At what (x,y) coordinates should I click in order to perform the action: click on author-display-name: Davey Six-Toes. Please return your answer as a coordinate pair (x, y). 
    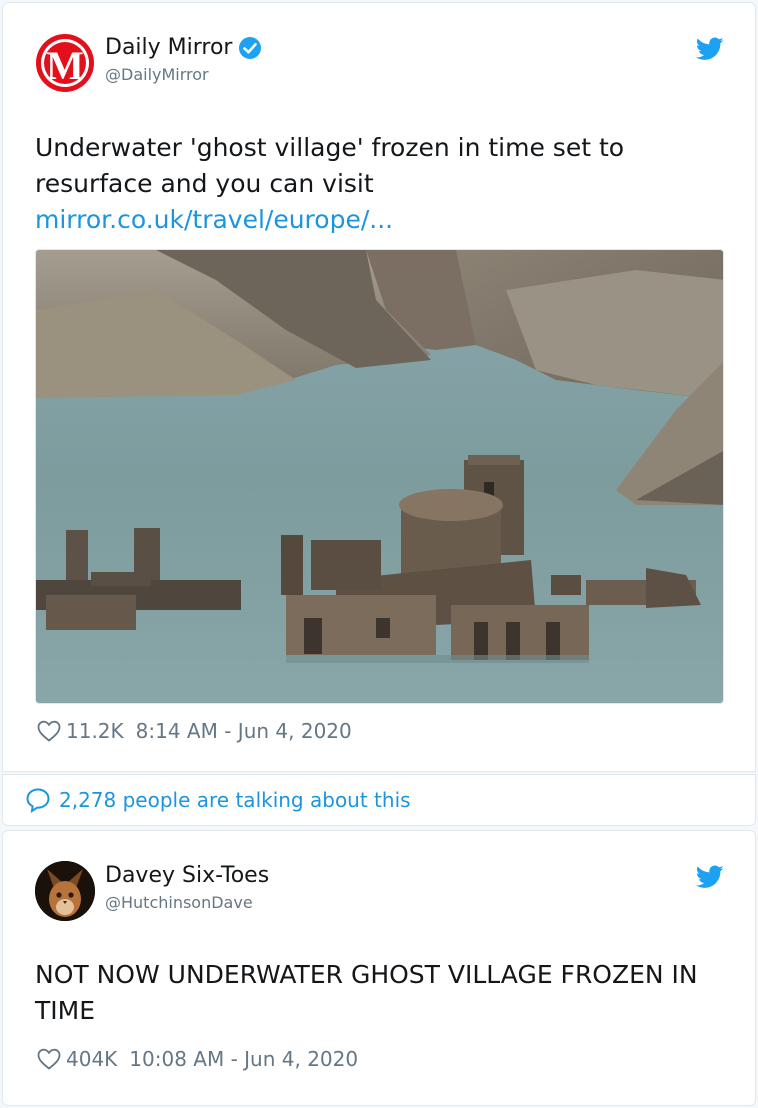
    Looking at the image, I should click on (187, 875).